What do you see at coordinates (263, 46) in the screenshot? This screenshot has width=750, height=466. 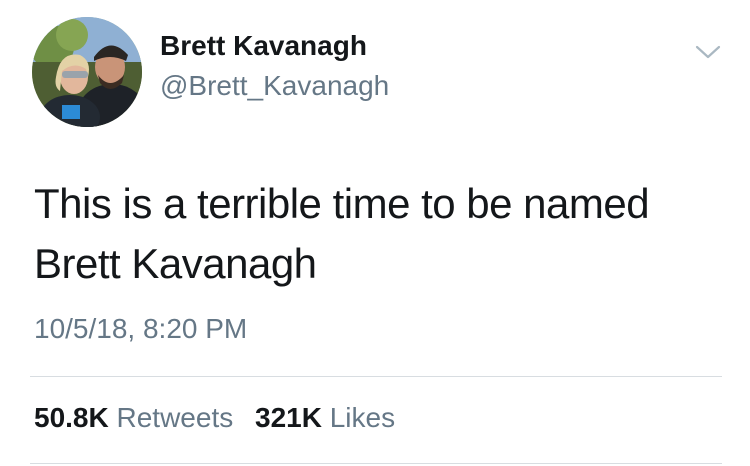 I see `display-name: Brett Kavanagh` at bounding box center [263, 46].